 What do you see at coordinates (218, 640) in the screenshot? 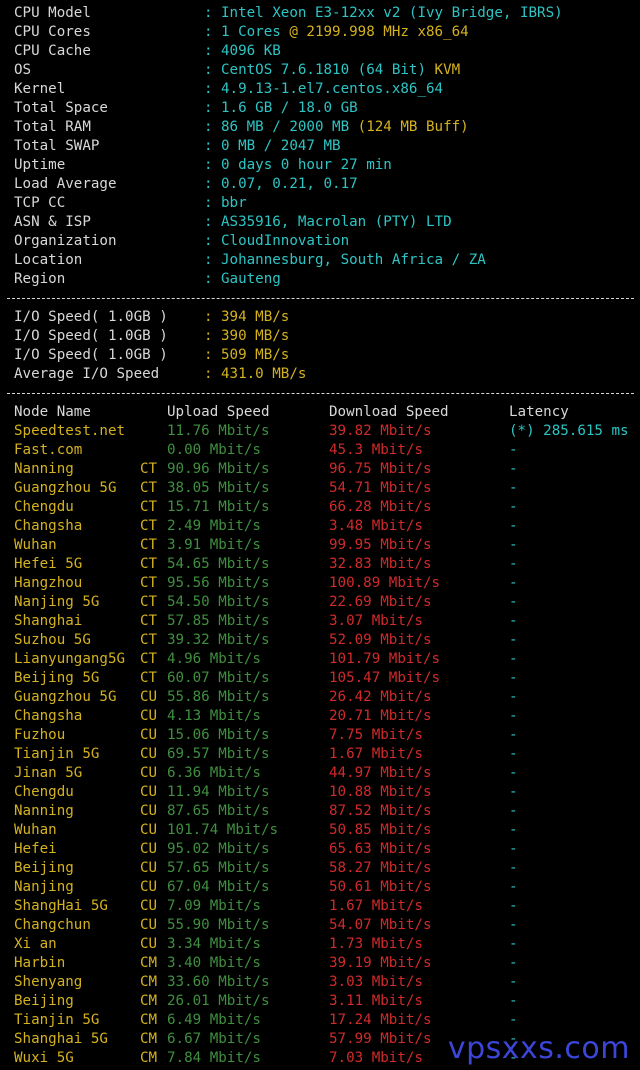
I see `upload-speed: 39.32 Mbit/s` at bounding box center [218, 640].